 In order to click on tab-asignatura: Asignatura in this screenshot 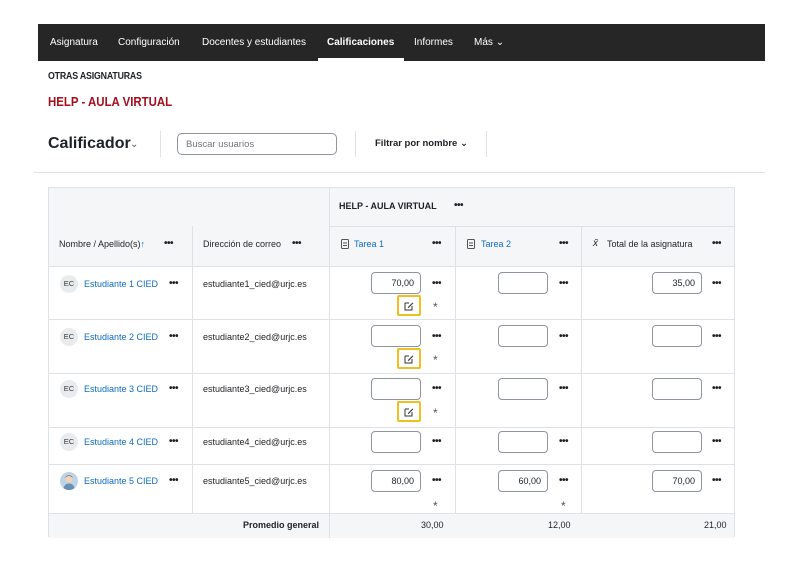, I will do `click(74, 42)`.